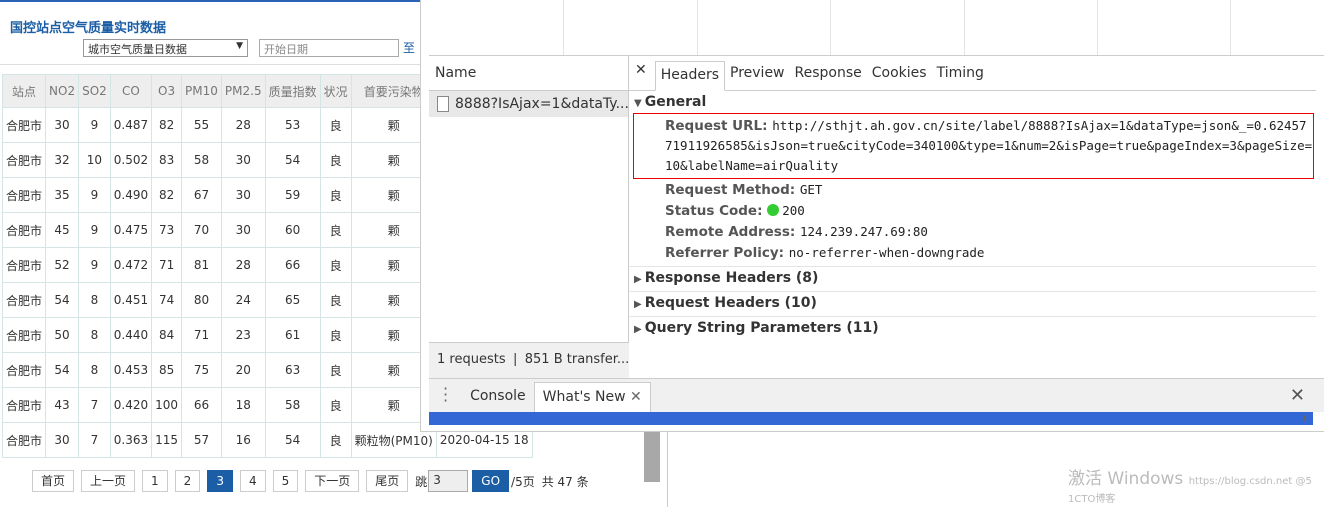 The height and width of the screenshot is (507, 1324). Describe the element at coordinates (498, 397) in the screenshot. I see `tab-console: Console` at that location.